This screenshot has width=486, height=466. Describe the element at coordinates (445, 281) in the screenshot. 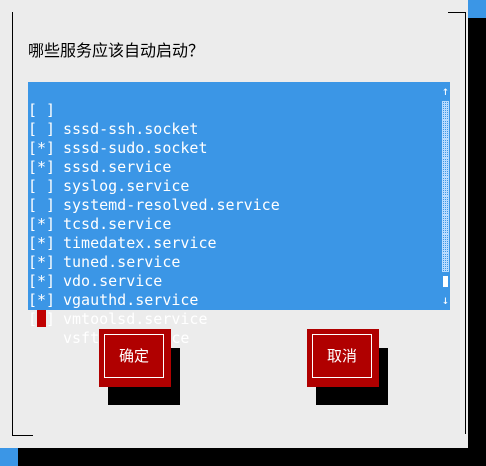

I see `scroll-thumb` at that location.